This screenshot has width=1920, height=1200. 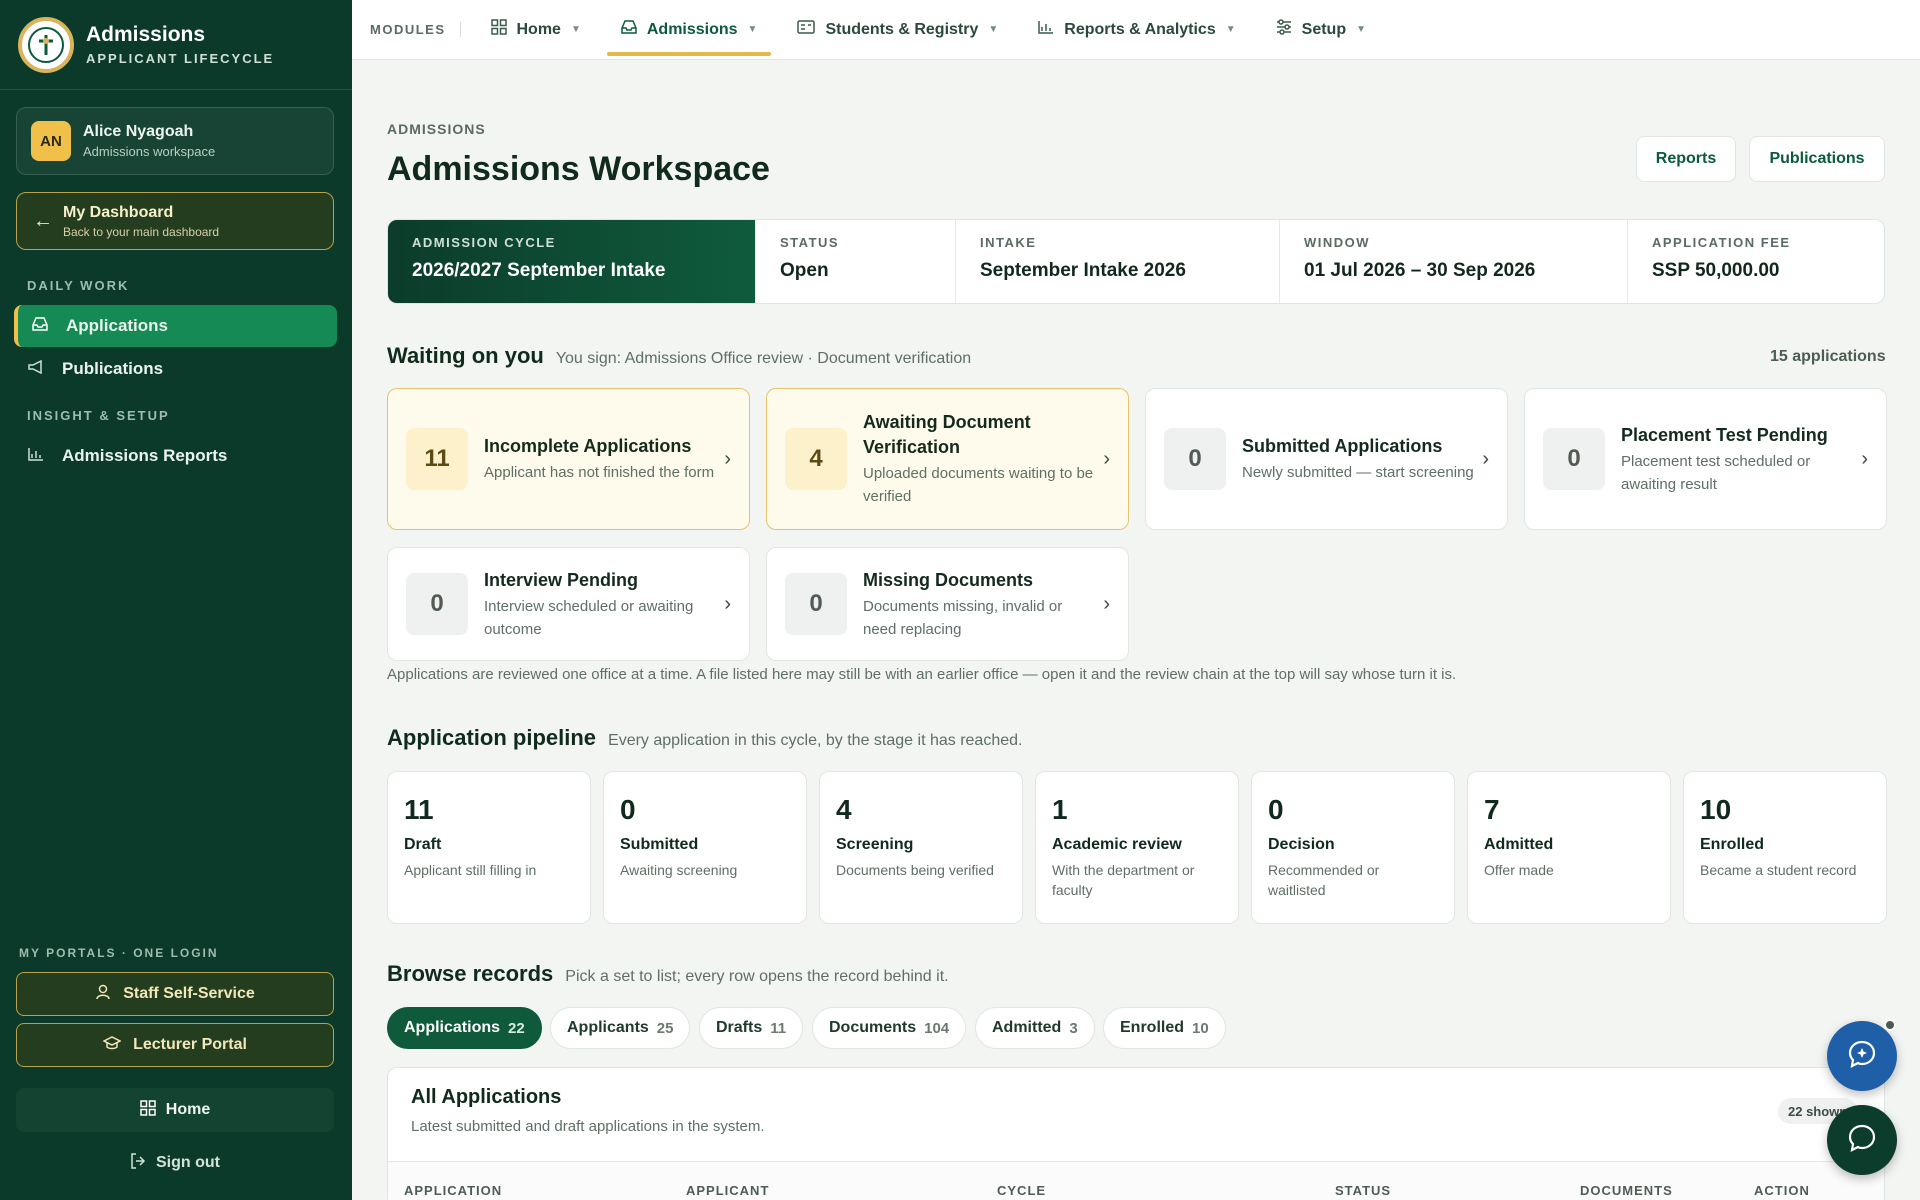 I want to click on my-dashboard-title: My Dashboard, so click(x=118, y=212).